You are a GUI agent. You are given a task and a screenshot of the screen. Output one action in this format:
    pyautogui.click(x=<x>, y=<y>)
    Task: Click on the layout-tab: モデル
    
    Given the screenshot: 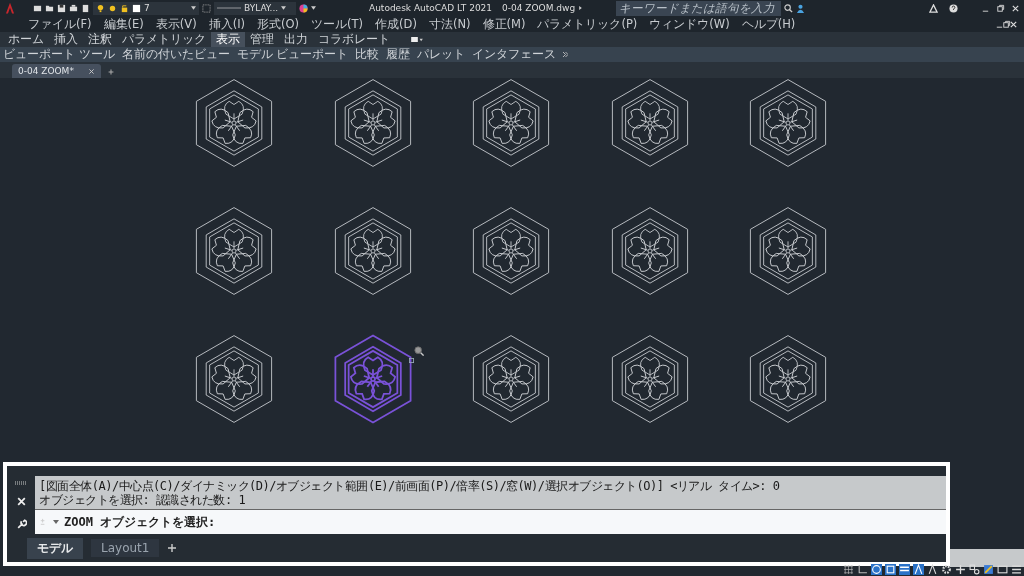 What is the action you would take?
    pyautogui.click(x=55, y=548)
    